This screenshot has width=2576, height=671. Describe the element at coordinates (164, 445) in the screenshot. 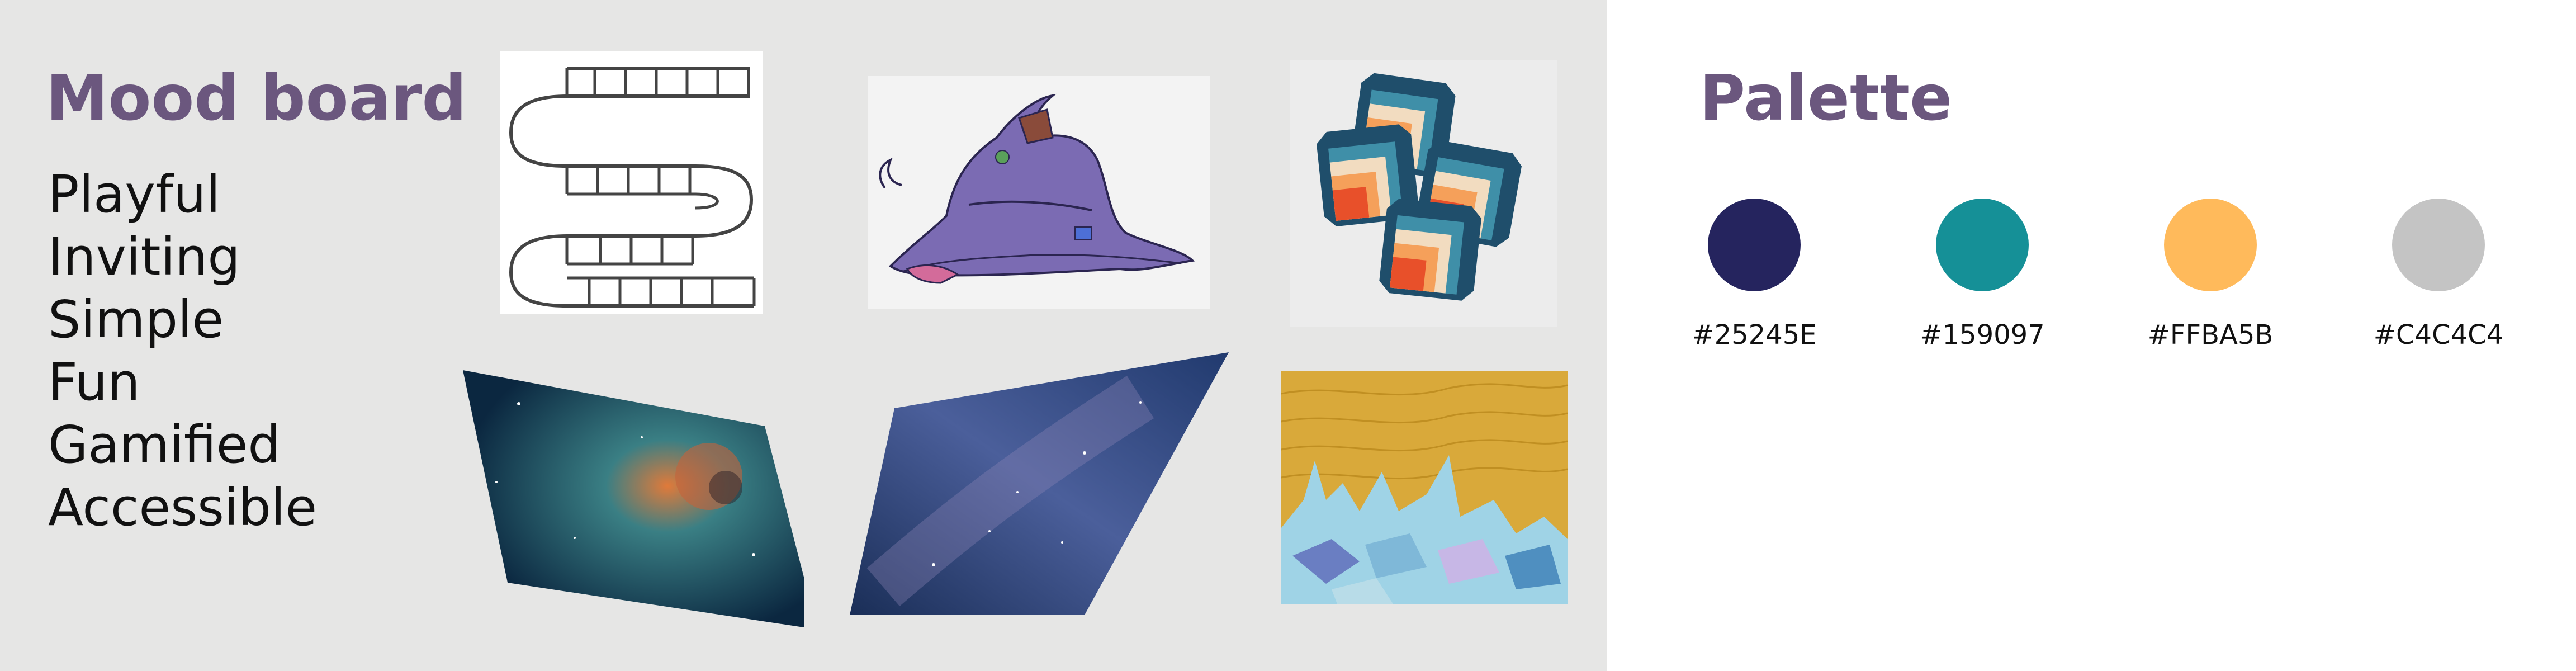

I see `keyword-item: Gamified` at that location.